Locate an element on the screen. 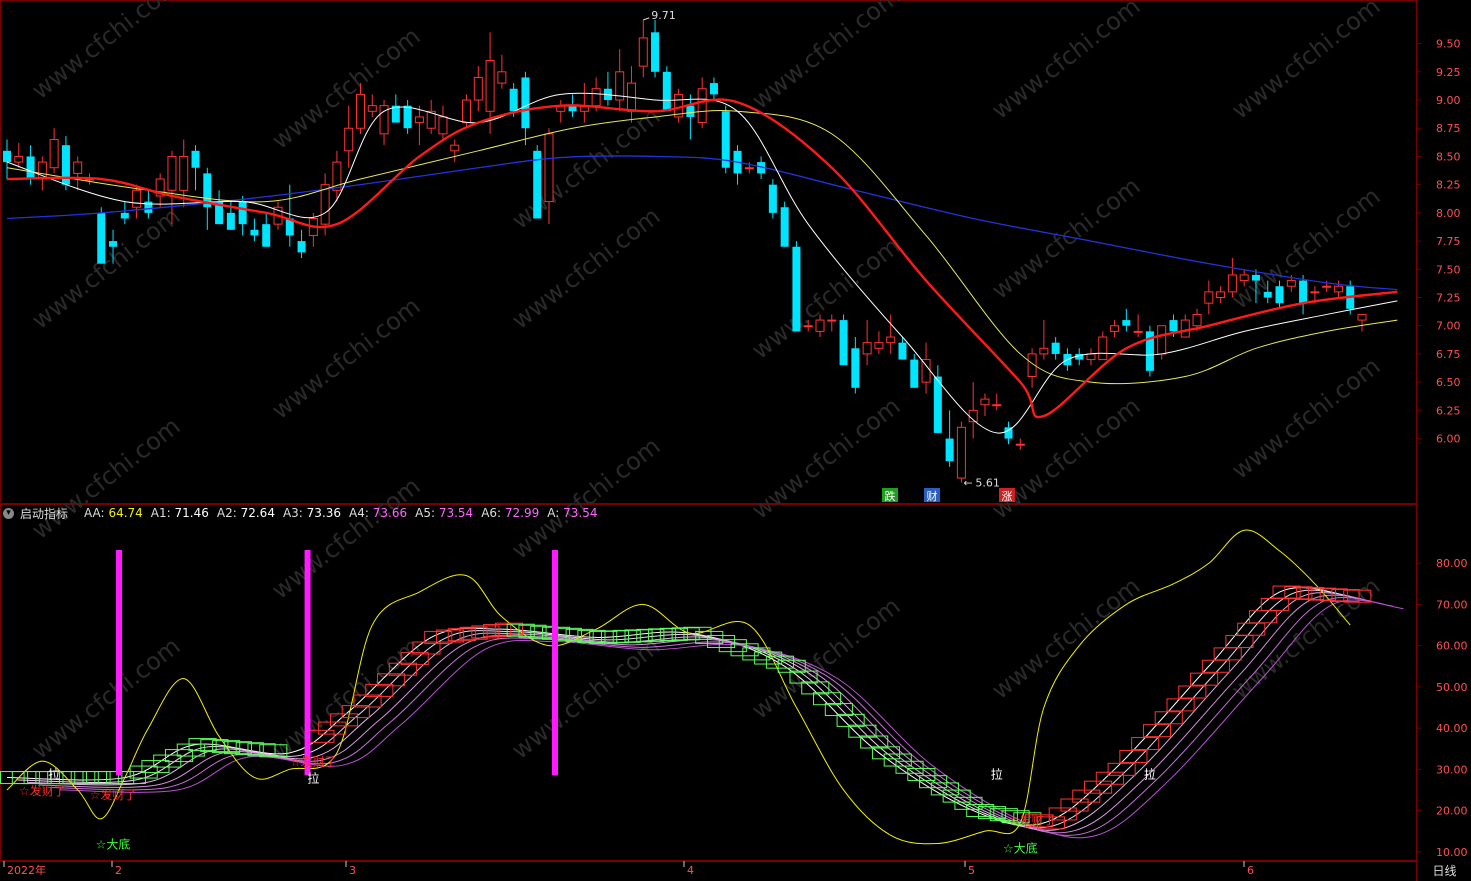  fortune-marker: ☆发财了 is located at coordinates (1032, 819).